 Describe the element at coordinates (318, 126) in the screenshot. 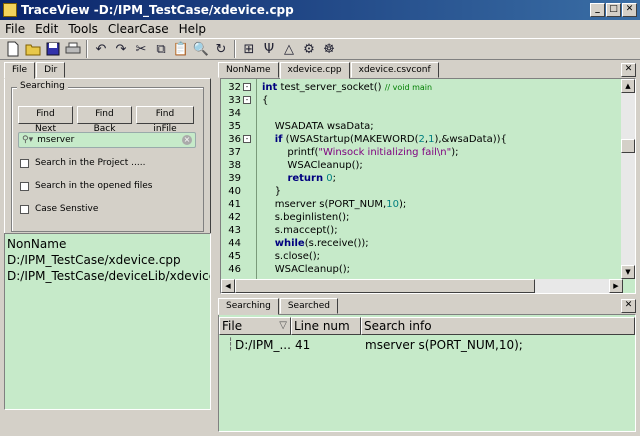

I see `code-text: WSADATA wsaData;` at that location.